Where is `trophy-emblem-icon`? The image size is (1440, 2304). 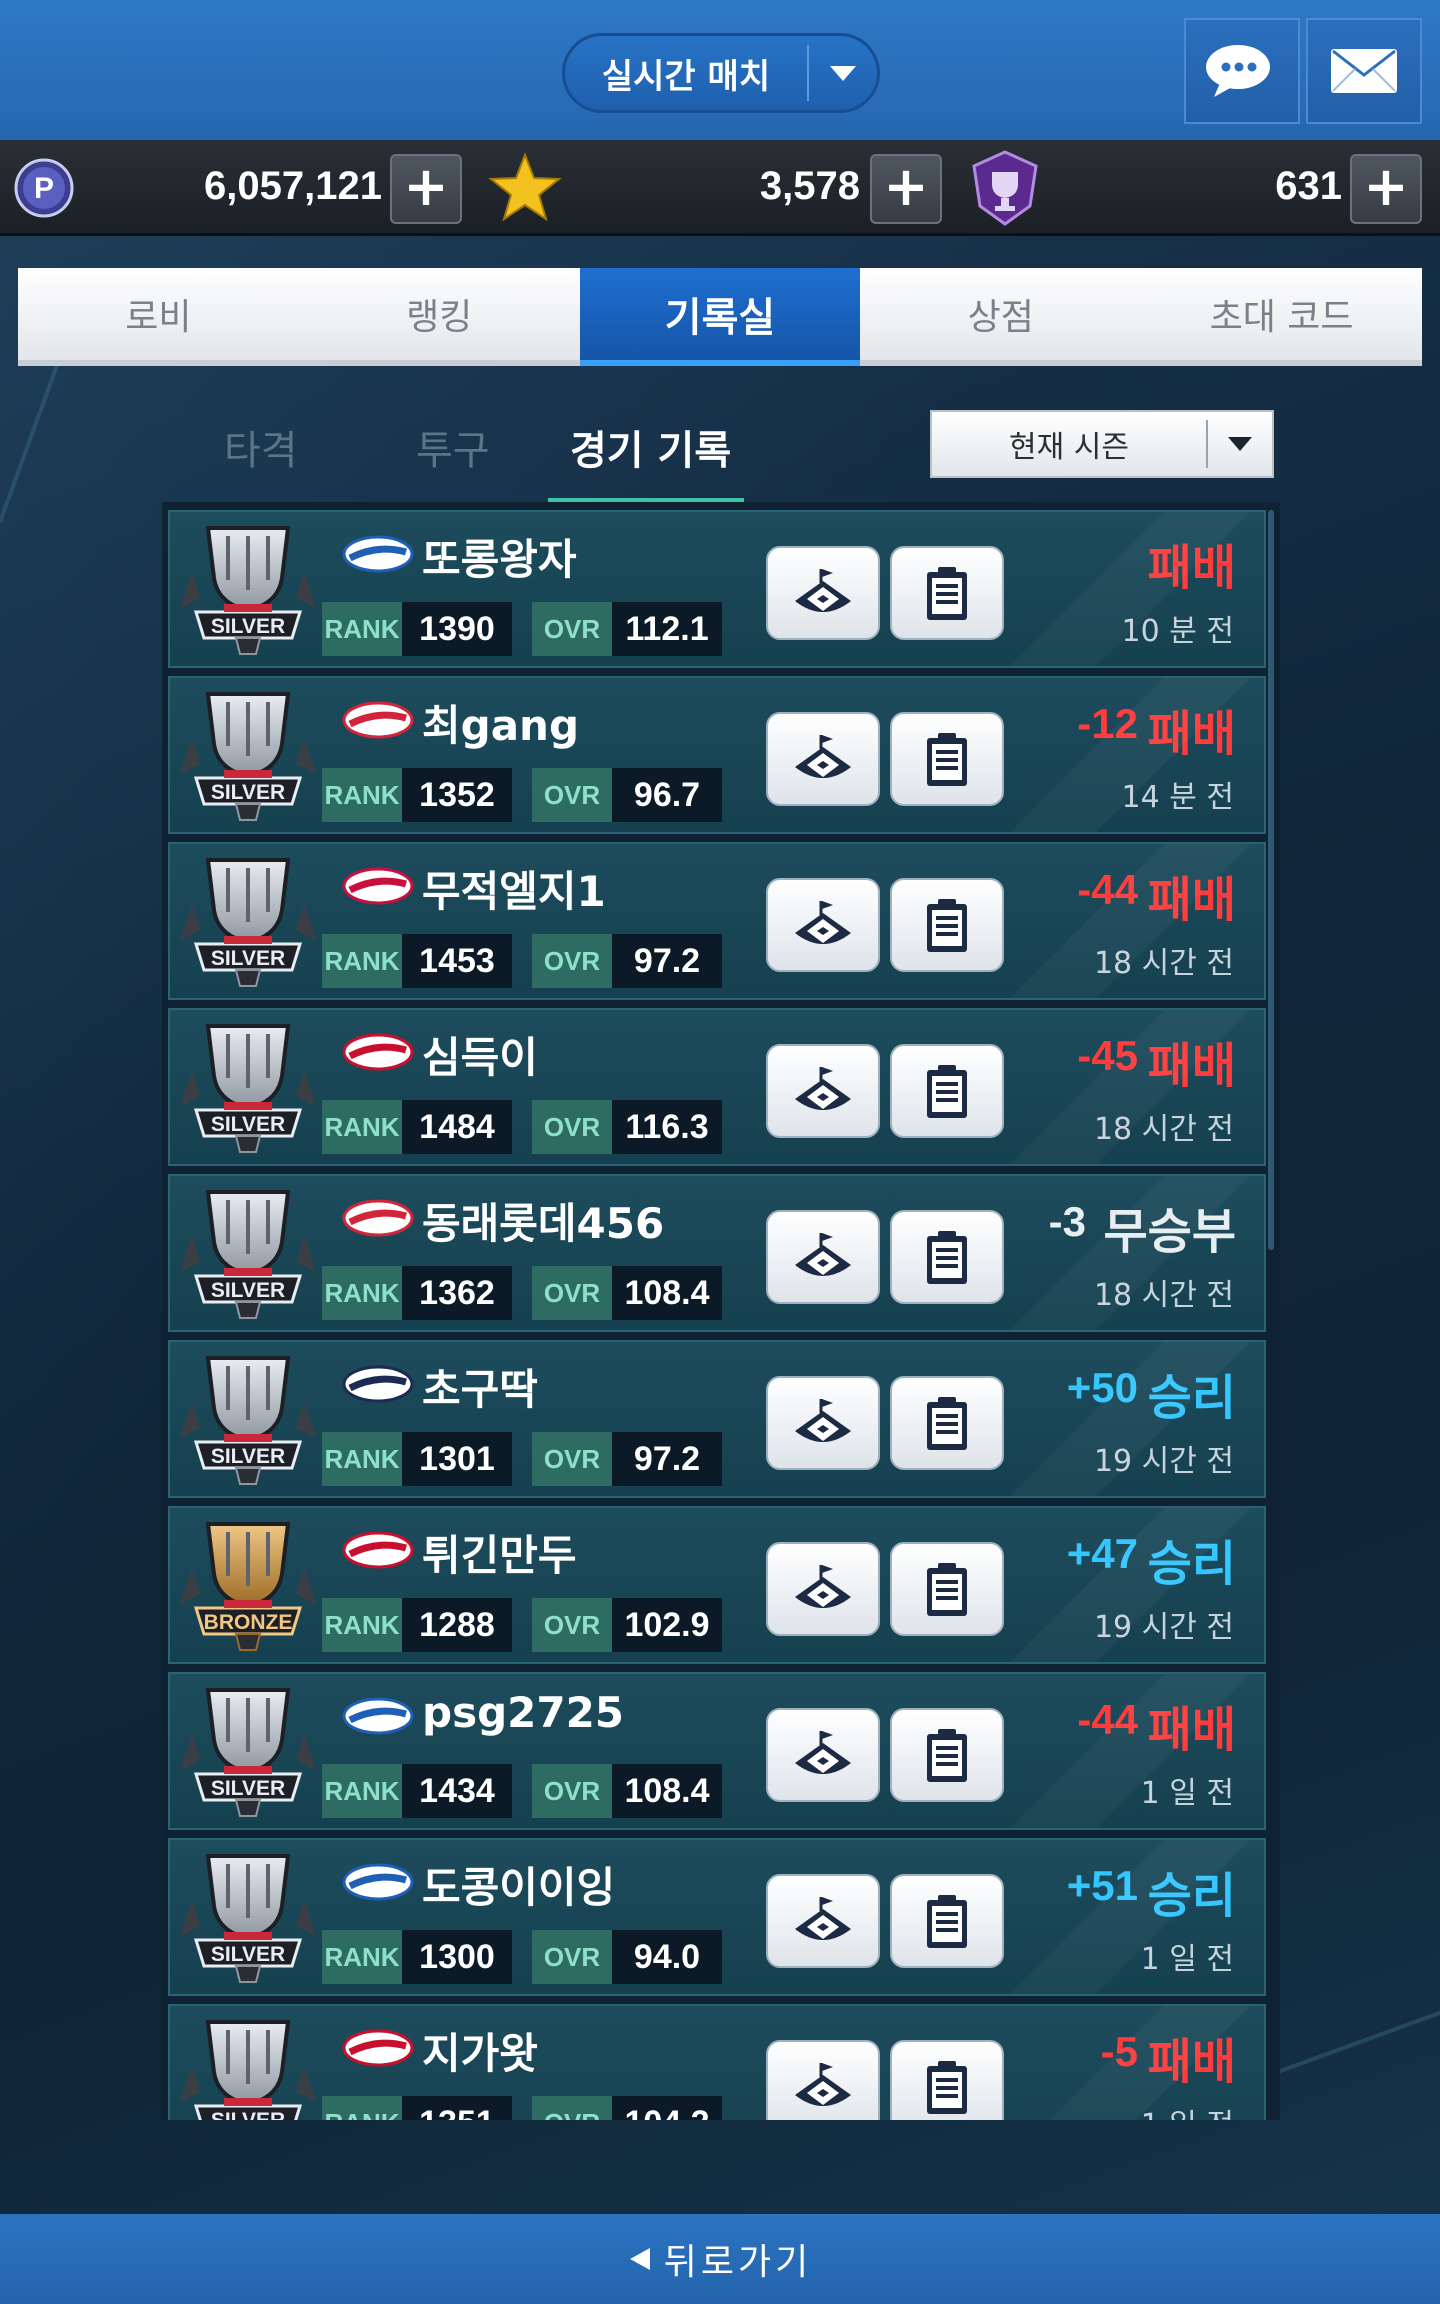
trophy-emblem-icon is located at coordinates (1005, 188).